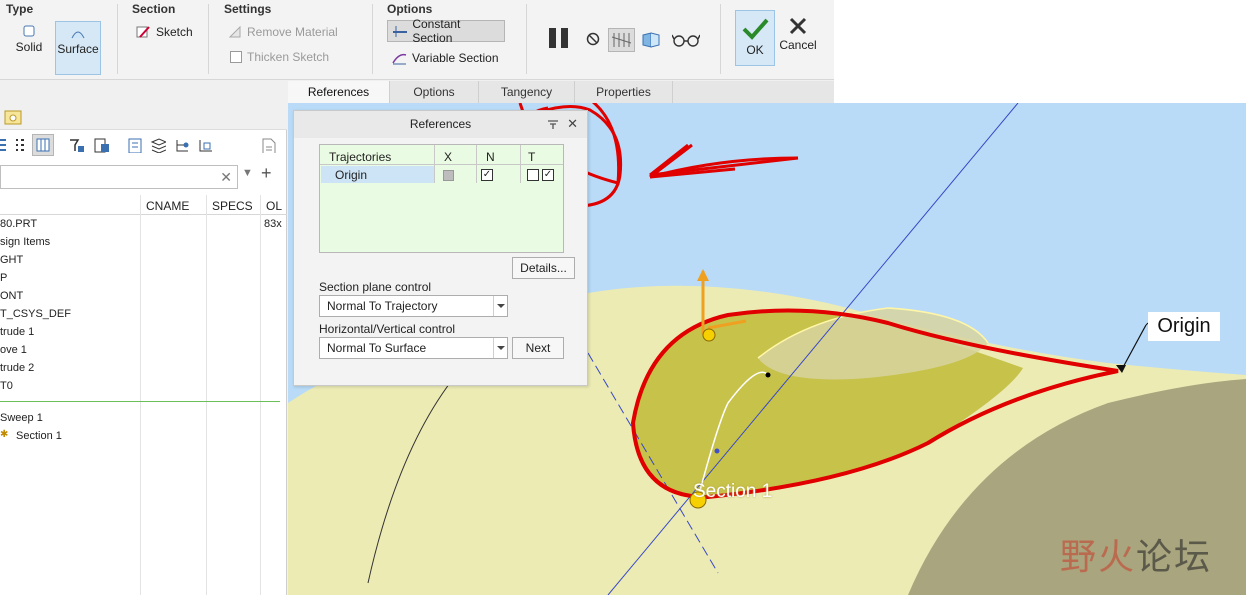 The width and height of the screenshot is (1246, 595). I want to click on verify-icon, so click(651, 40).